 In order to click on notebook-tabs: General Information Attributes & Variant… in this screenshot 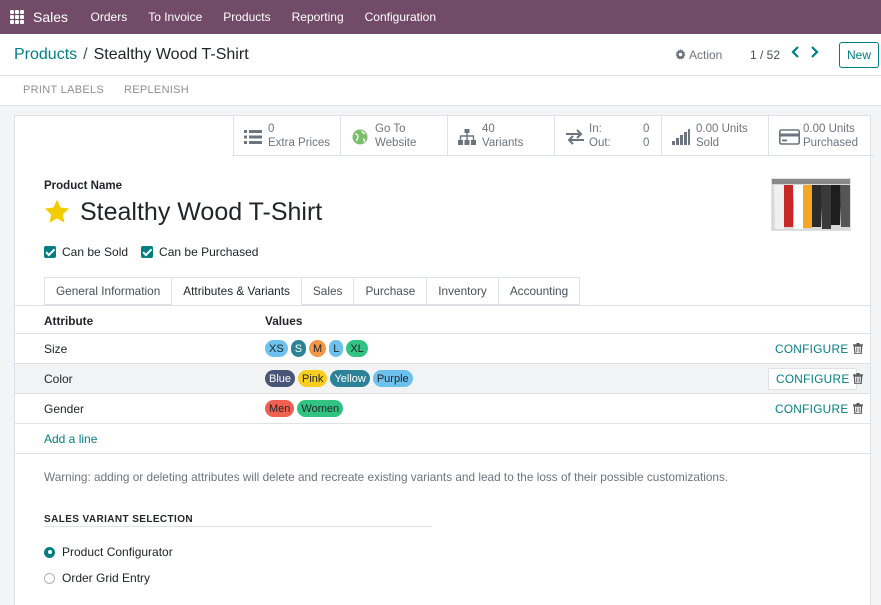, I will do `click(312, 291)`.